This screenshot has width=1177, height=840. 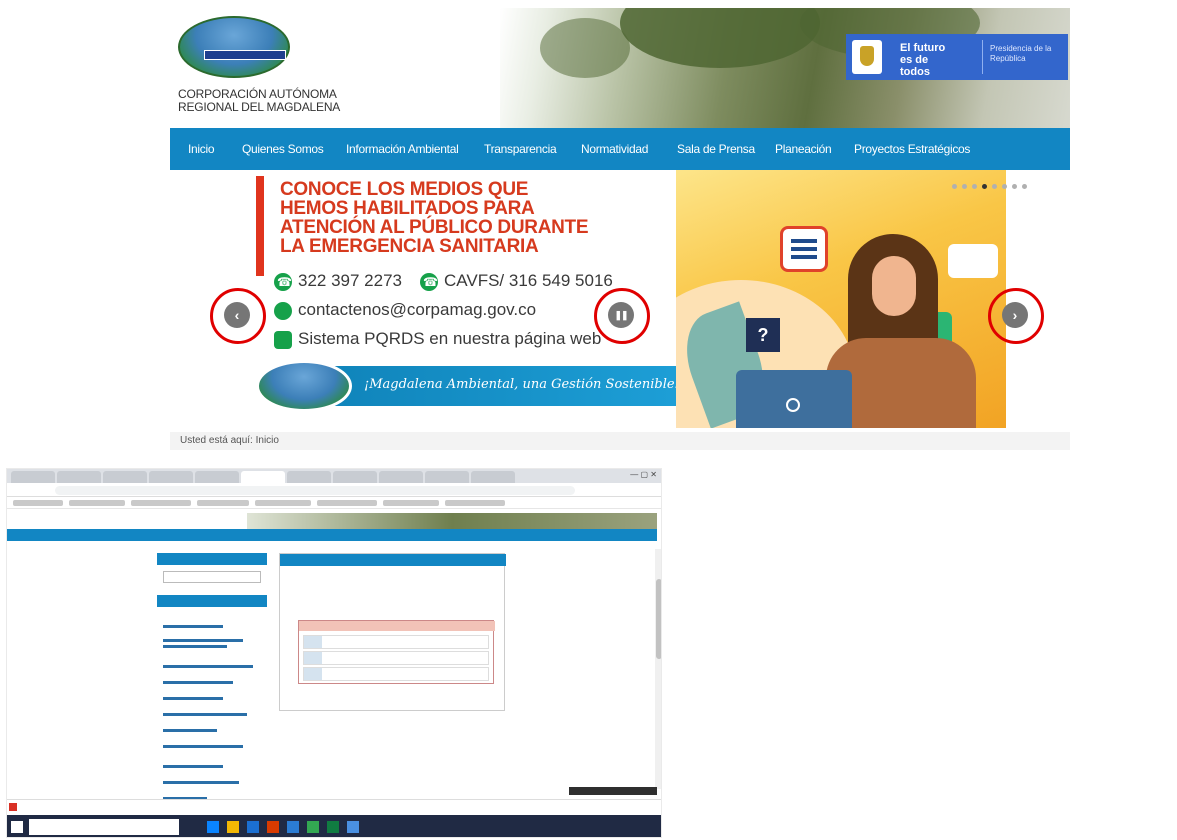 What do you see at coordinates (13, 807) in the screenshot?
I see `pdf-icon` at bounding box center [13, 807].